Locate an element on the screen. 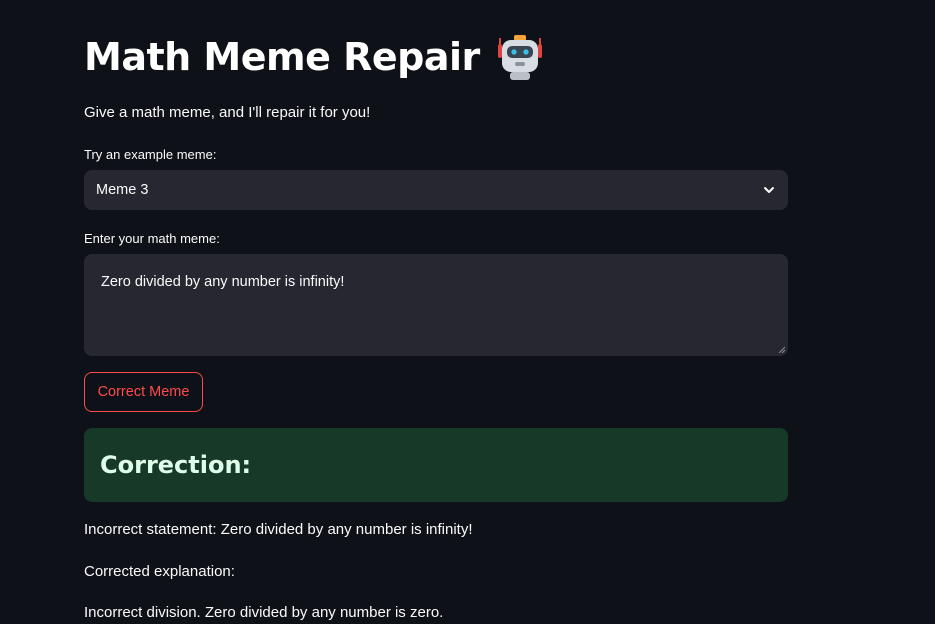 This screenshot has width=935, height=624. title-row: Math Meme Repair is located at coordinates (314, 57).